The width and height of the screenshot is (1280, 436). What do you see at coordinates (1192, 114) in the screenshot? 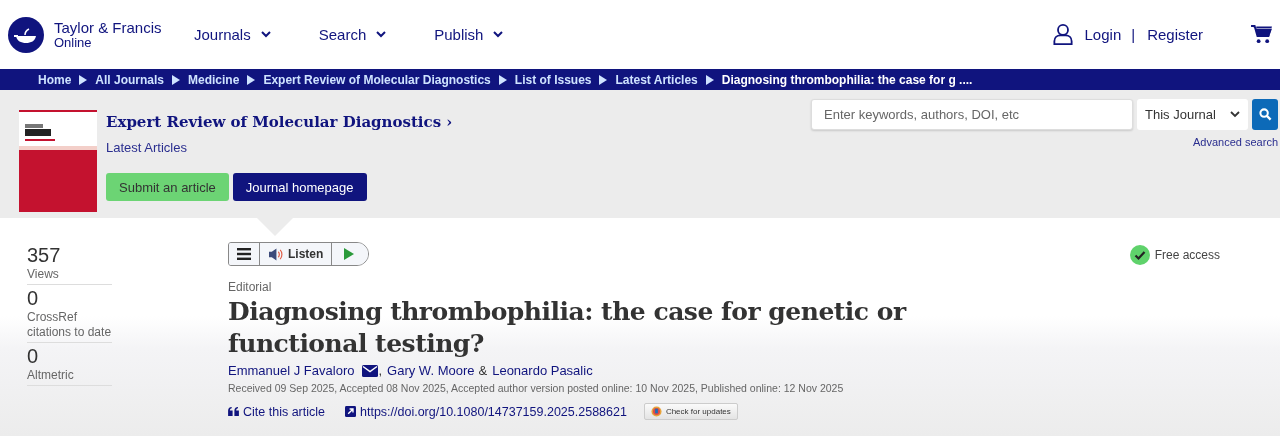
I see `scope-dropdown: This Journal` at bounding box center [1192, 114].